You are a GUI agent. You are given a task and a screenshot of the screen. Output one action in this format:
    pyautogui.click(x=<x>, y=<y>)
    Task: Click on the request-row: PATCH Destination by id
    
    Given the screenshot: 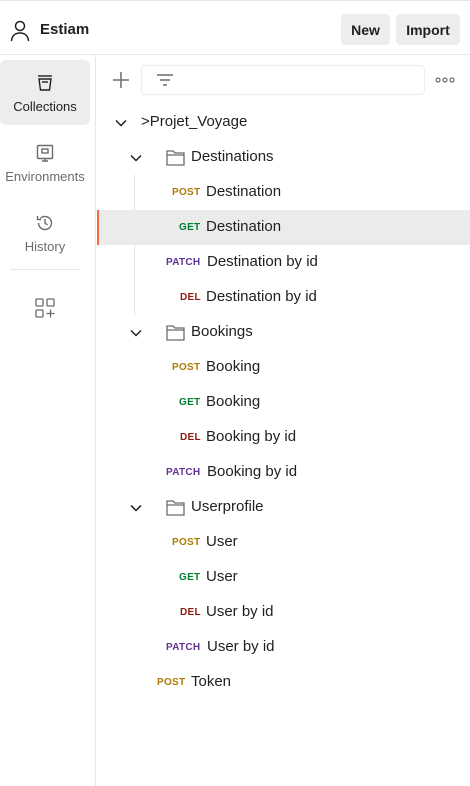 What is the action you would take?
    pyautogui.click(x=283, y=262)
    